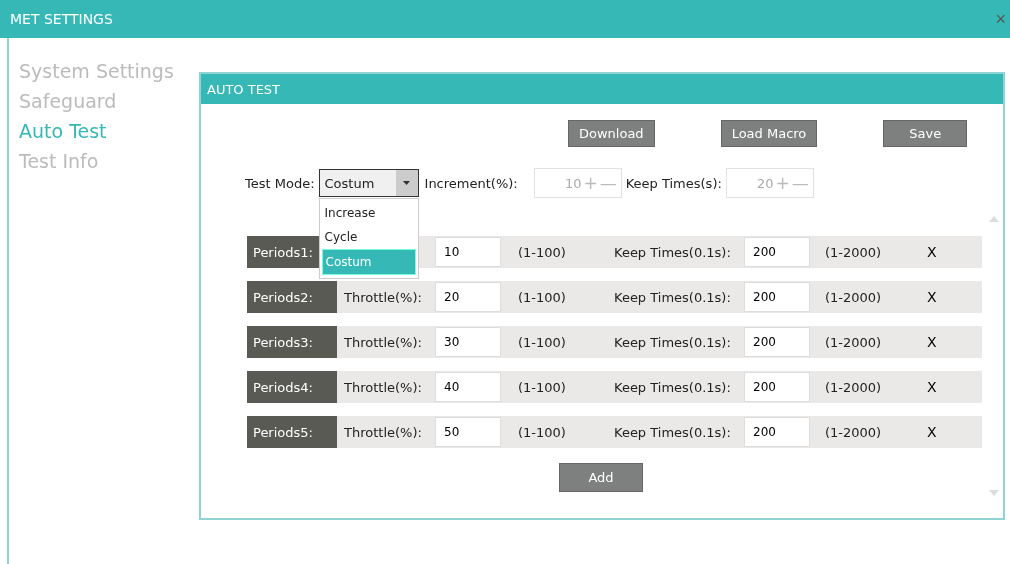 This screenshot has height=564, width=1010. Describe the element at coordinates (292, 342) in the screenshot. I see `period-label: Periods3:` at that location.